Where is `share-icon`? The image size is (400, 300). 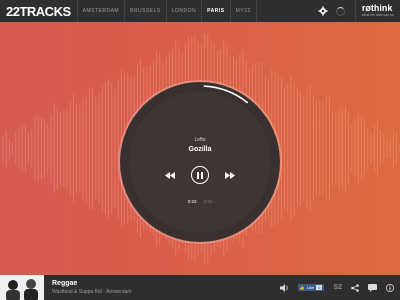
share-icon is located at coordinates (355, 287).